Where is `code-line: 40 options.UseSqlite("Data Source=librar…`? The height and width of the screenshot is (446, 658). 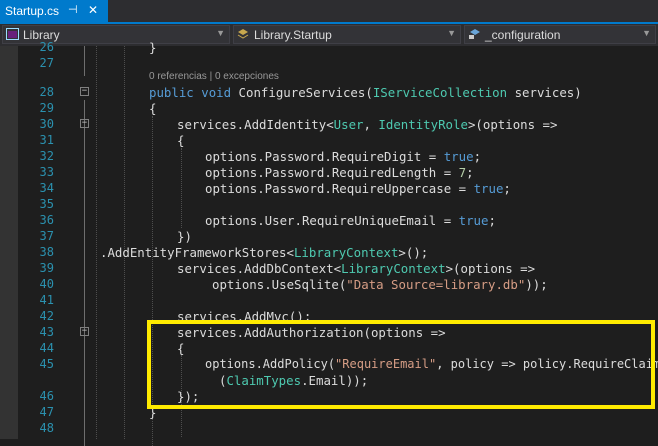
code-line: 40 options.UseSqlite("Data Source=librar… is located at coordinates (329, 284).